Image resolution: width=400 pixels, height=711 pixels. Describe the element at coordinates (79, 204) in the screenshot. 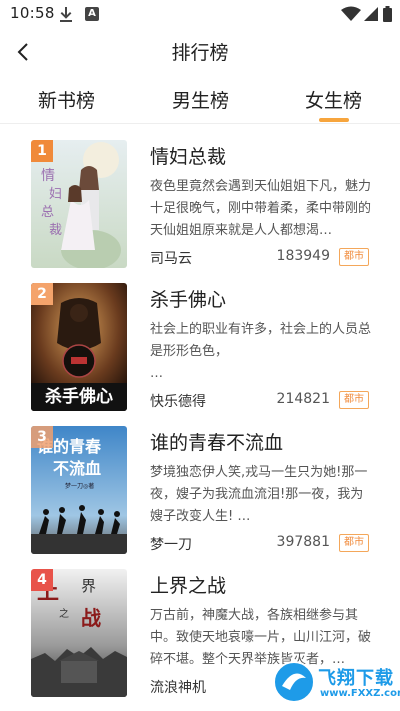

I see `book-cover: 情 妇 总 裁 1` at that location.